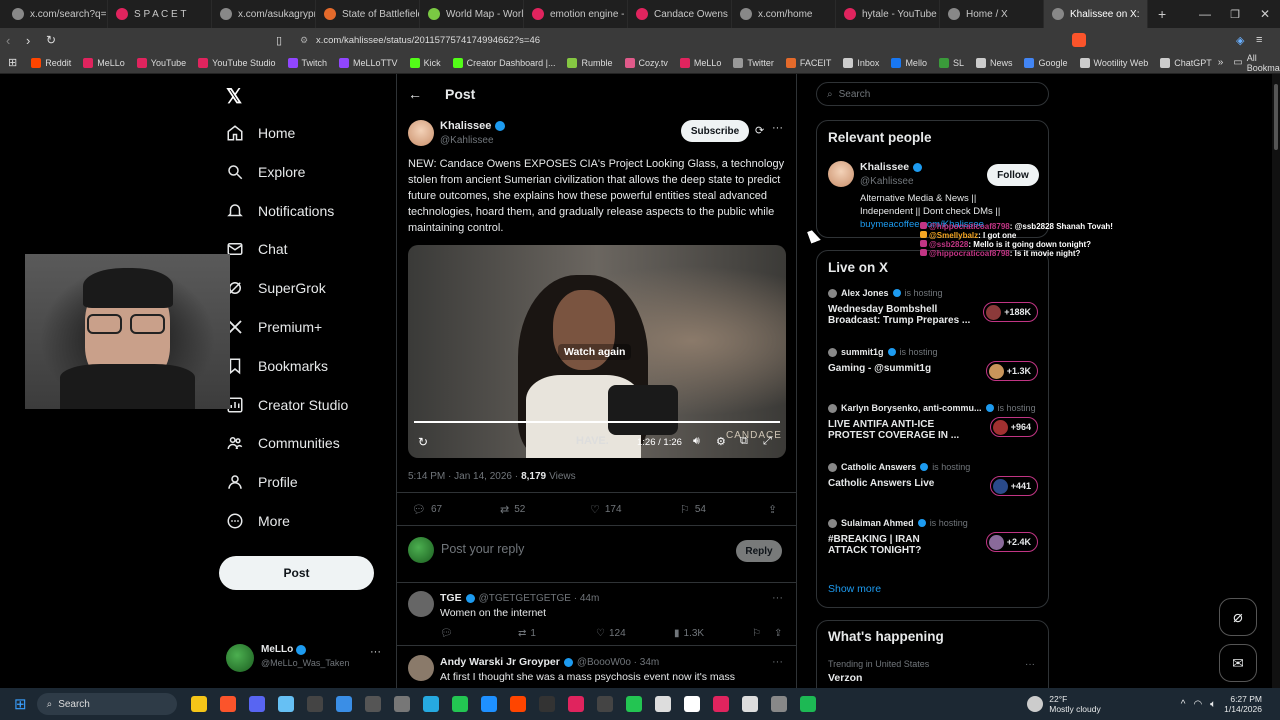 Image resolution: width=1280 pixels, height=720 pixels. I want to click on windows-start-icon: ⊞, so click(20, 704).